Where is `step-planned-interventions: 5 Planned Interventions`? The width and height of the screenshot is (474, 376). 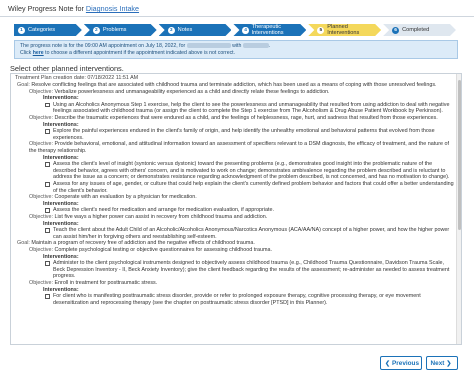
step-planned-interventions: 5 Planned Interventions is located at coordinates (344, 30).